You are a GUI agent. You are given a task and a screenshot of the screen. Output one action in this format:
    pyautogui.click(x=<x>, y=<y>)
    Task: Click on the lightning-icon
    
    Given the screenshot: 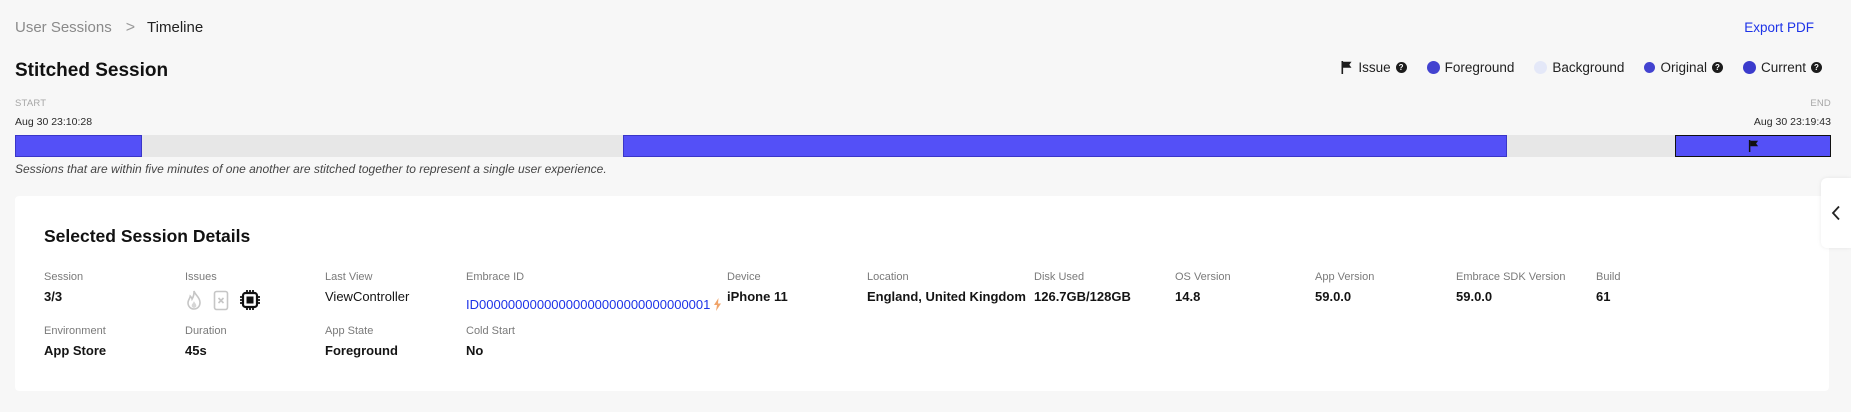 What is the action you would take?
    pyautogui.click(x=717, y=304)
    